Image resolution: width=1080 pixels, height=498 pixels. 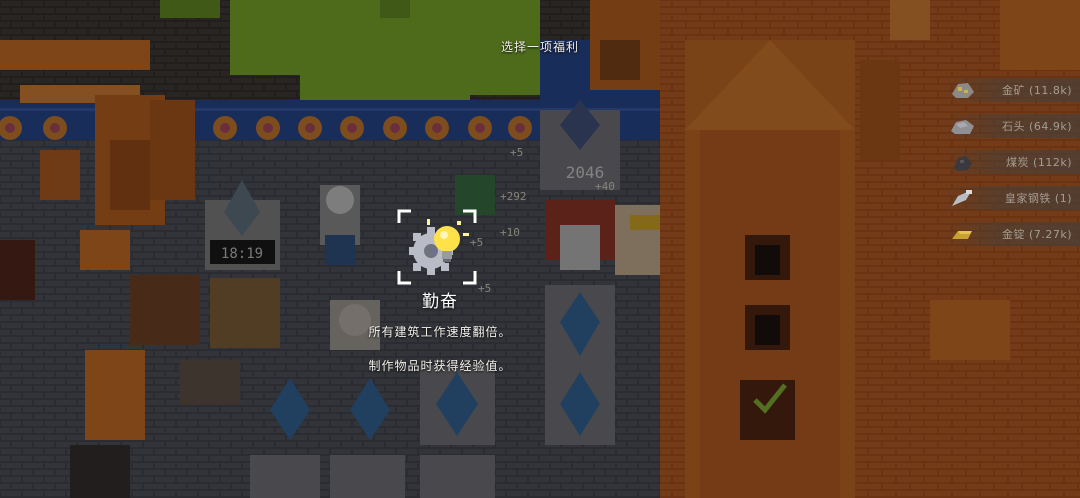 What do you see at coordinates (539, 47) in the screenshot?
I see `prompt-title: 选择一项福利` at bounding box center [539, 47].